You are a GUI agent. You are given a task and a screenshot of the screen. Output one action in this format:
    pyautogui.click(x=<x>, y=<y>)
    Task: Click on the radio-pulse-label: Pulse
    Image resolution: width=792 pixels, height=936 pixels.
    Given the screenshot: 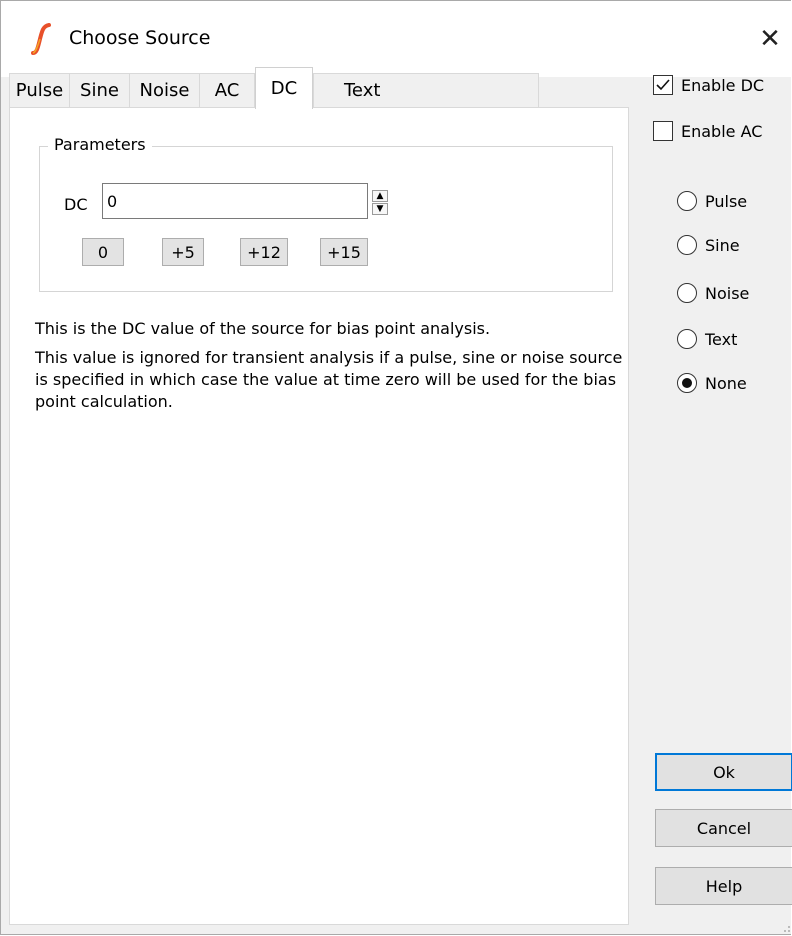 What is the action you would take?
    pyautogui.click(x=726, y=201)
    